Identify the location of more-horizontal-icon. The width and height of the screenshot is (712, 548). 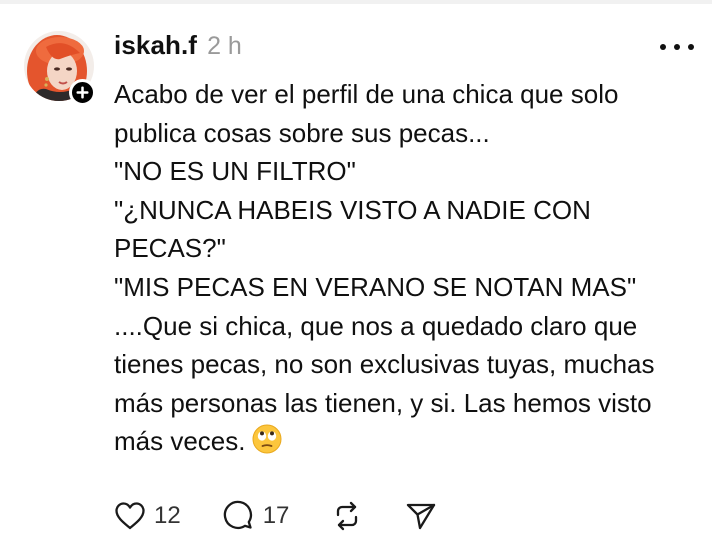
(663, 47).